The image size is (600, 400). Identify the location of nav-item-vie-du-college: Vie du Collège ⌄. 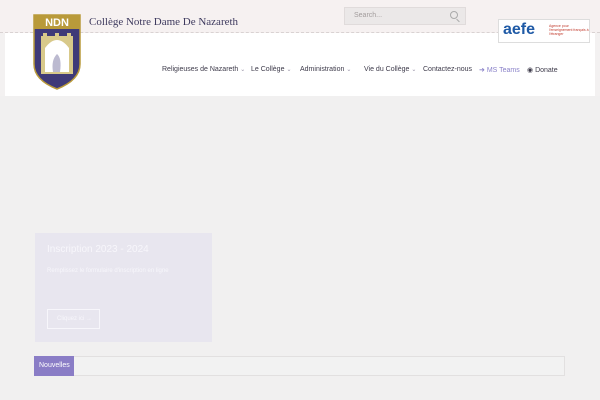
(390, 69).